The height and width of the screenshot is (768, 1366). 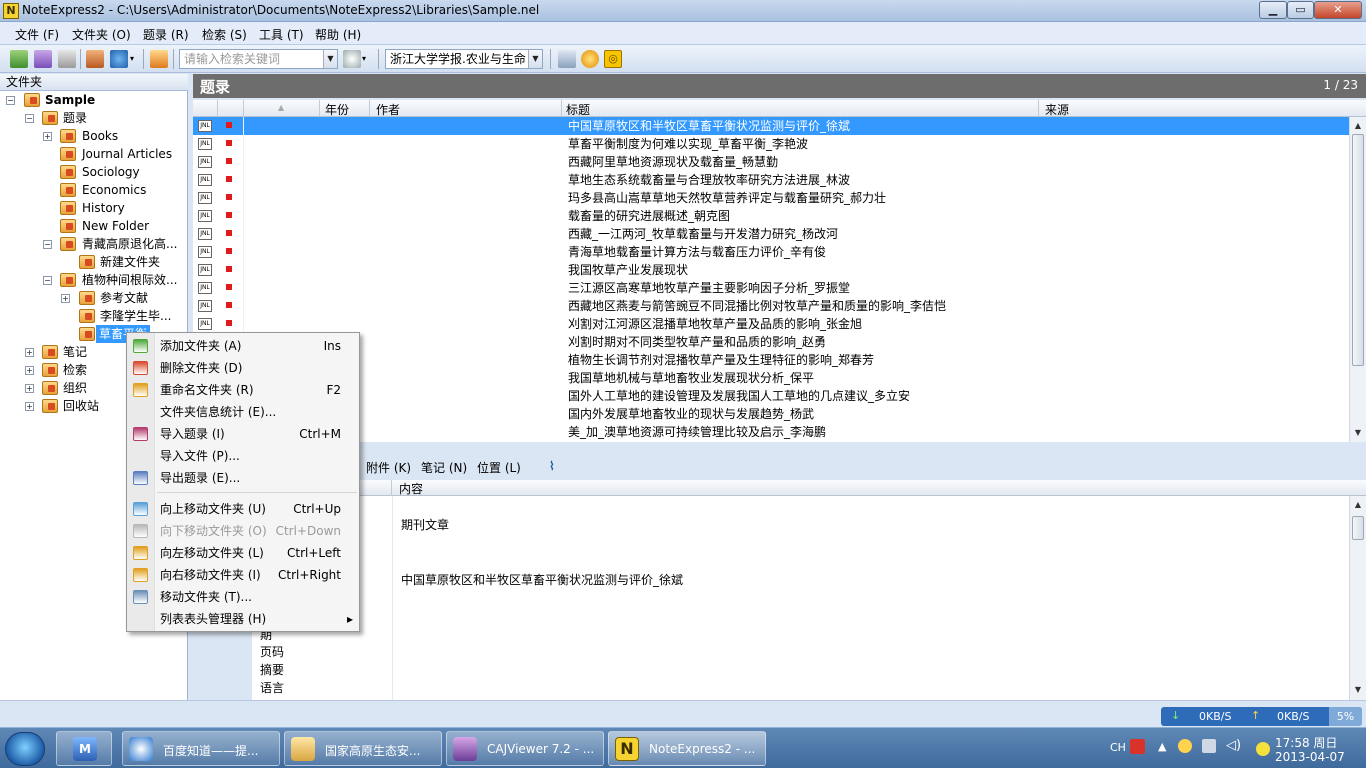 I want to click on start-button, so click(x=25, y=749).